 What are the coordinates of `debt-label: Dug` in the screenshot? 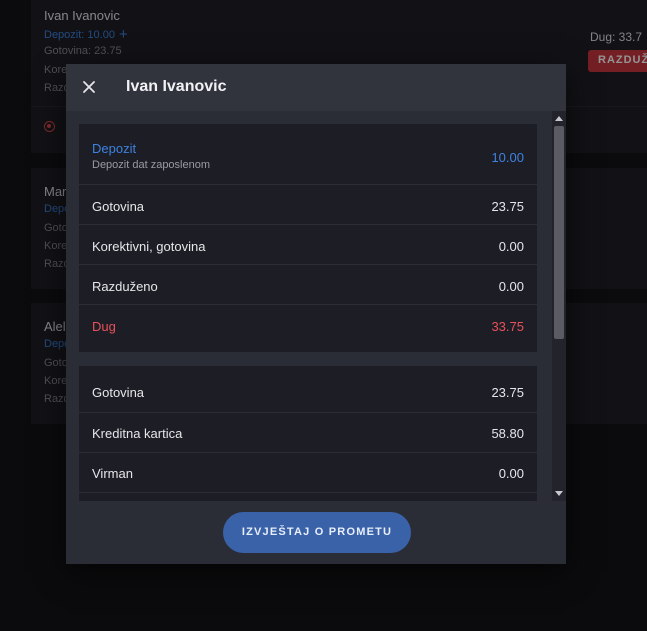 It's located at (104, 326).